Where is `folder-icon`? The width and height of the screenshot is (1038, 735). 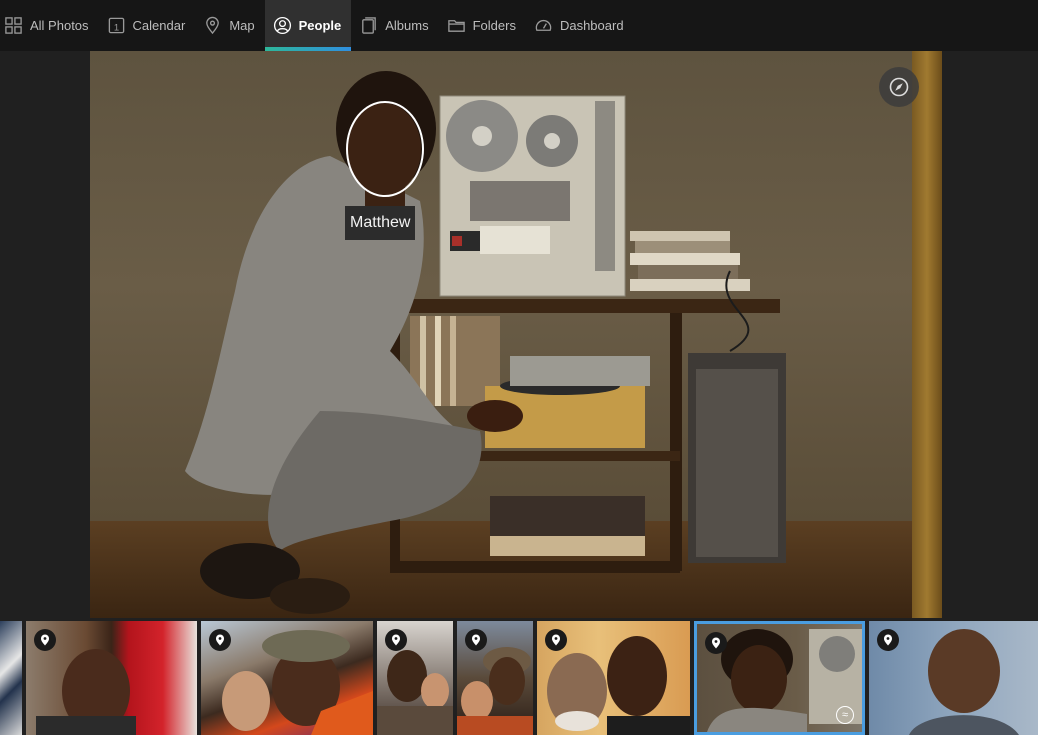
folder-icon is located at coordinates (456, 26).